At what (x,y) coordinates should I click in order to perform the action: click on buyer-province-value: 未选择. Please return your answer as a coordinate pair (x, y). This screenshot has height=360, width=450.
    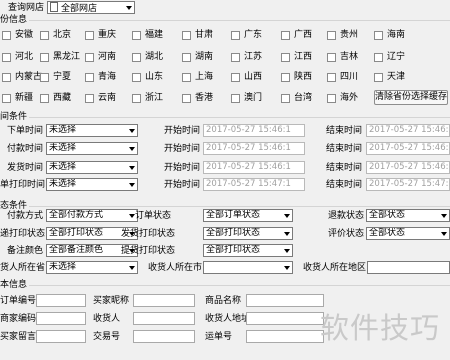
    Looking at the image, I should click on (63, 267).